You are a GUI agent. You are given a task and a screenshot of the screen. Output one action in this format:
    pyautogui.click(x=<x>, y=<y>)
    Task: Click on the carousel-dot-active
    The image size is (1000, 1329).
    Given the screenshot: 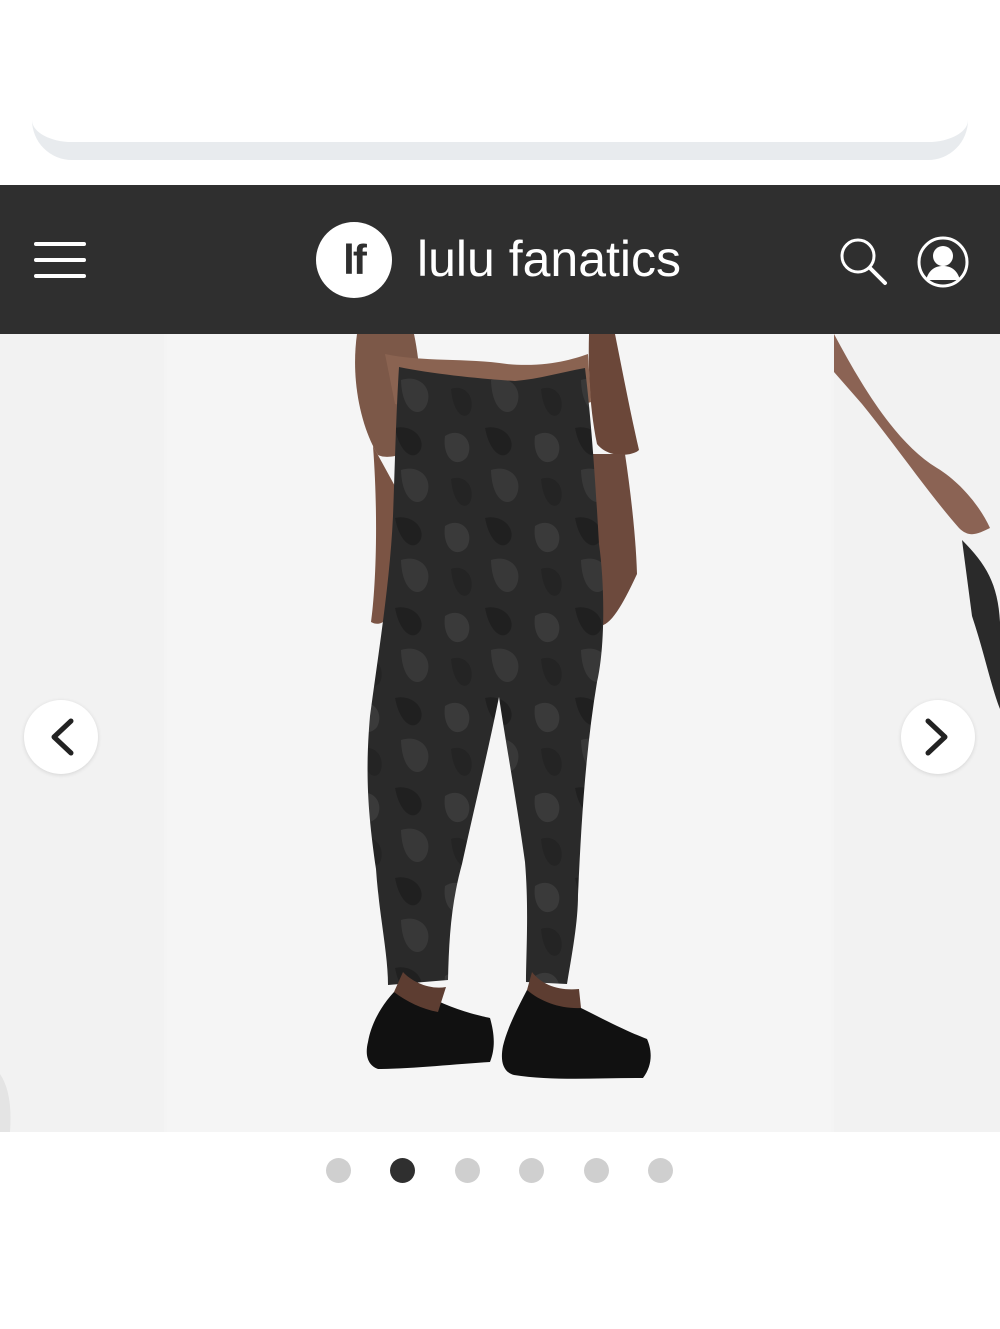 What is the action you would take?
    pyautogui.click(x=402, y=1170)
    